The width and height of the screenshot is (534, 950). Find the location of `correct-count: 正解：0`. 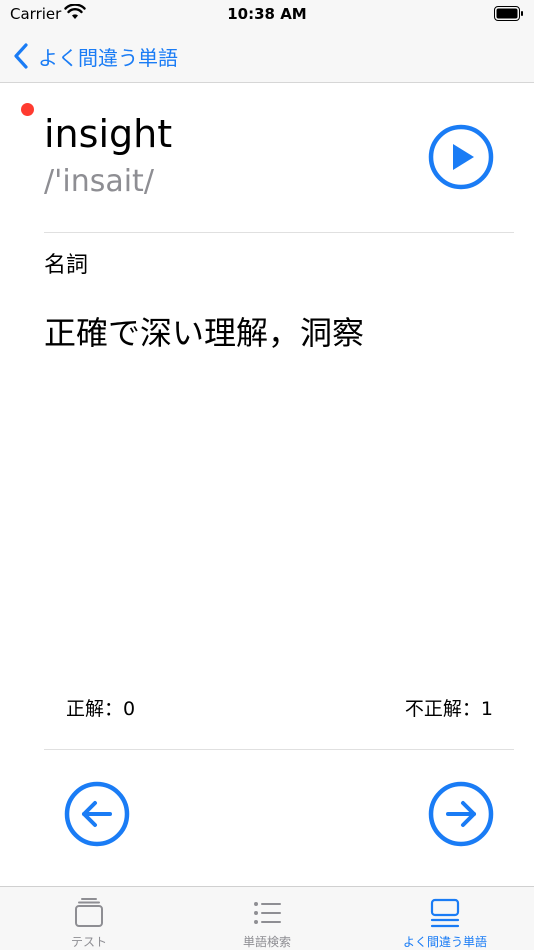

correct-count: 正解：0 is located at coordinates (100, 707).